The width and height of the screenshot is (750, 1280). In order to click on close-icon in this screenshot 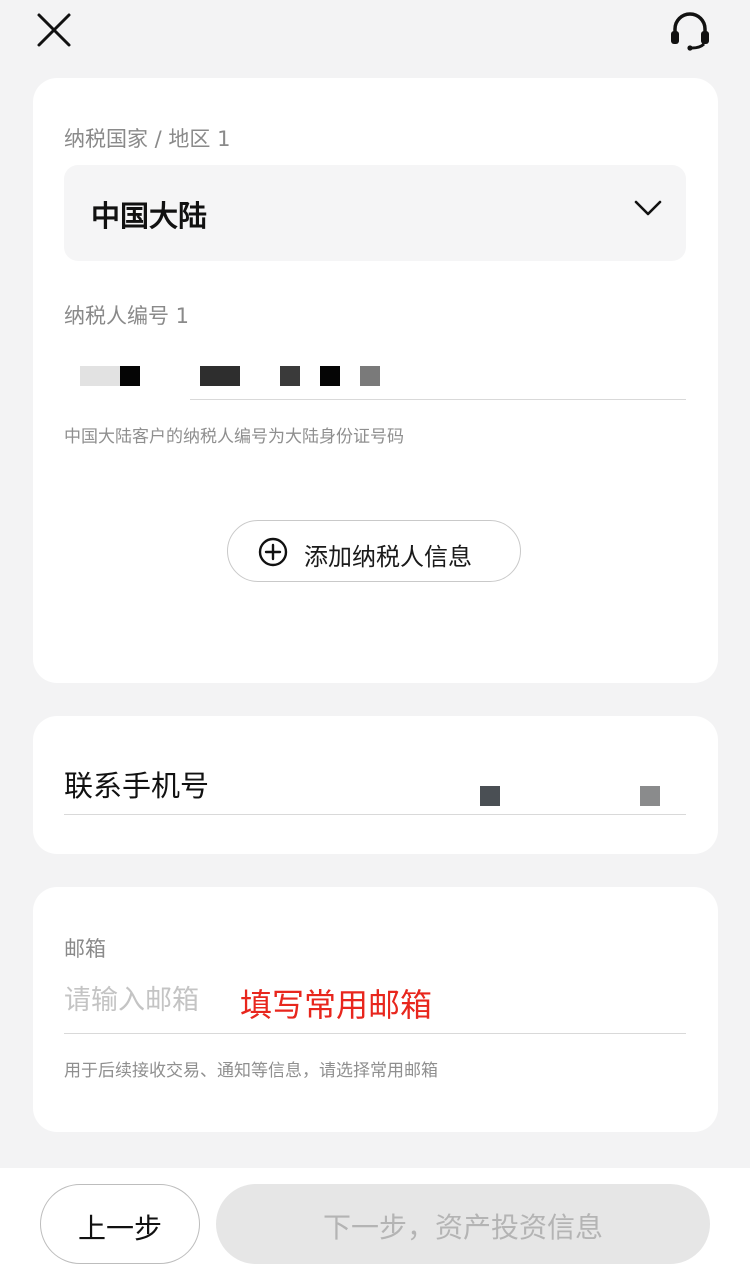, I will do `click(54, 30)`.